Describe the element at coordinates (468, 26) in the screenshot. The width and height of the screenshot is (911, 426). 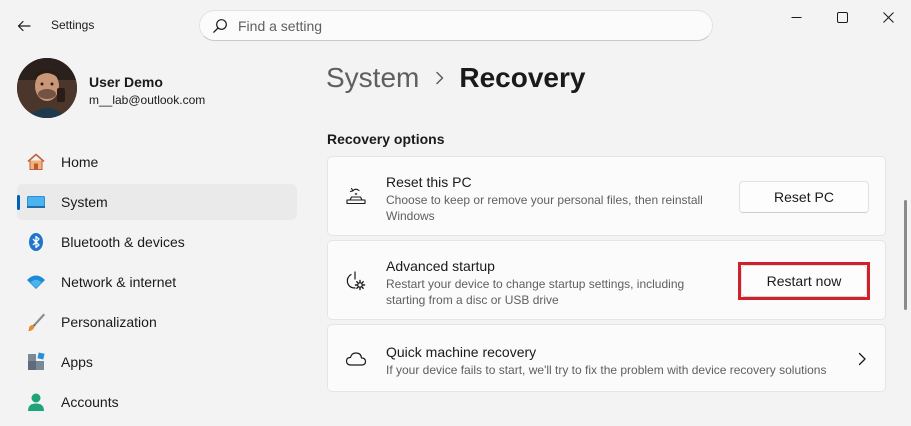
I see `search-input` at that location.